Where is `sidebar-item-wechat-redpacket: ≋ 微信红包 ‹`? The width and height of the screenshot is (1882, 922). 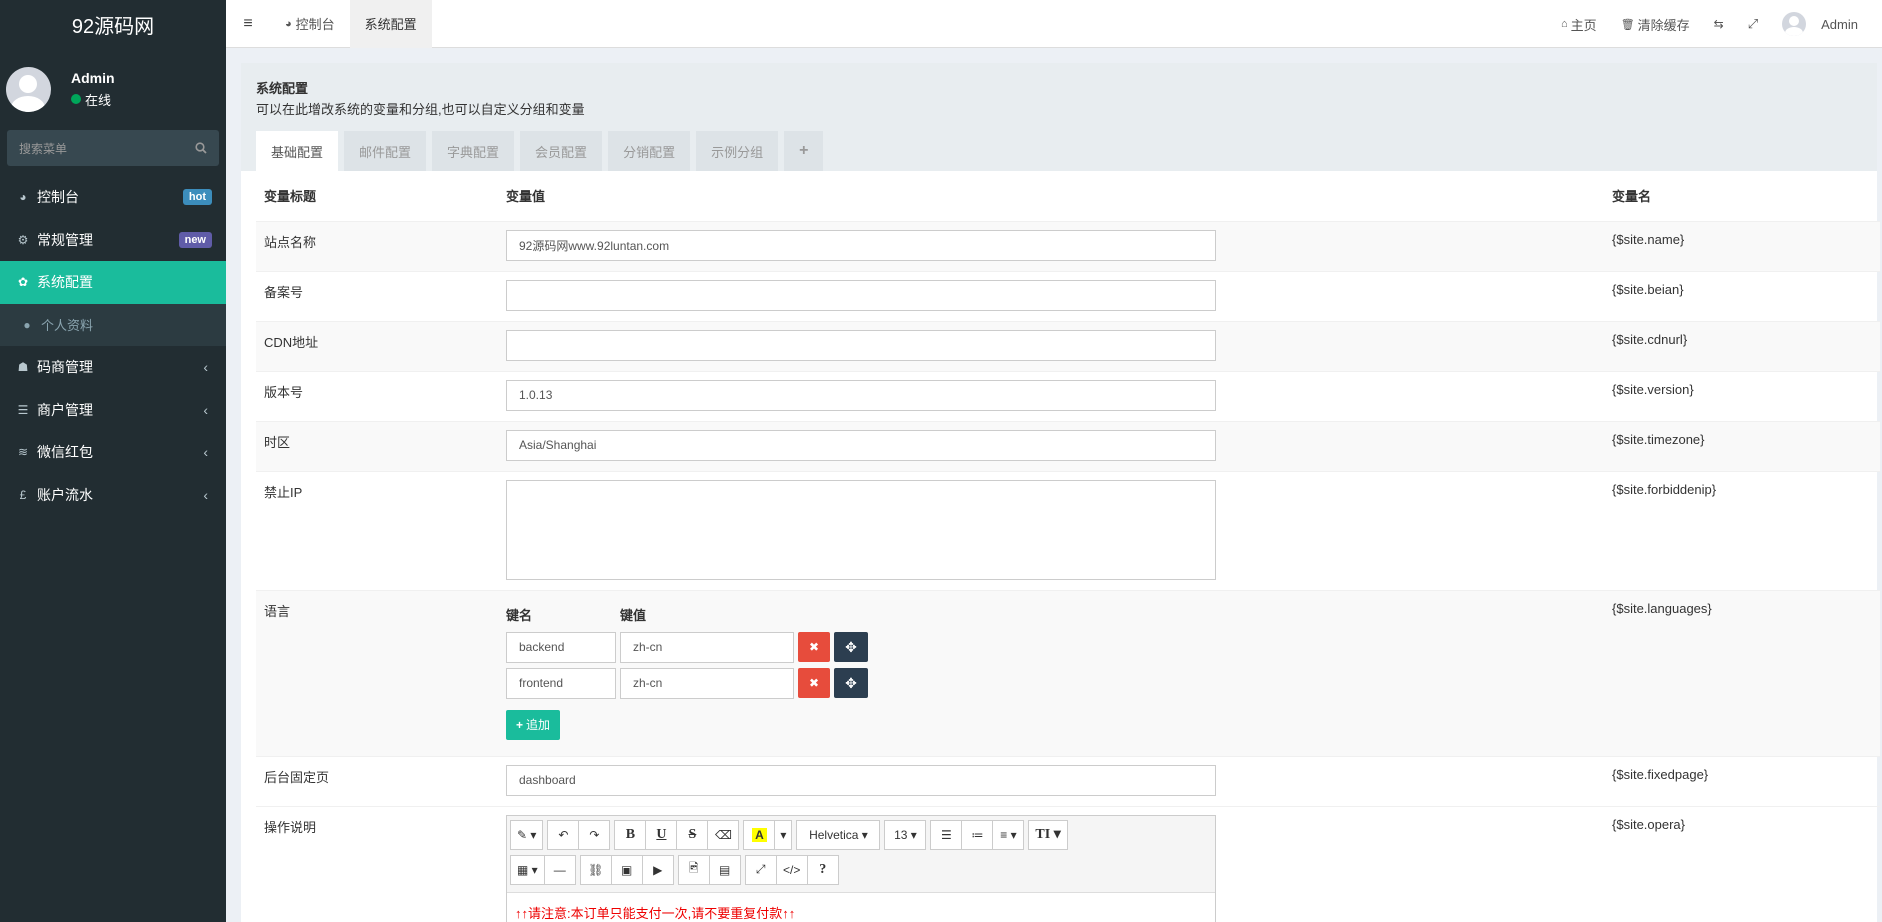 sidebar-item-wechat-redpacket: ≋ 微信红包 ‹ is located at coordinates (113, 452).